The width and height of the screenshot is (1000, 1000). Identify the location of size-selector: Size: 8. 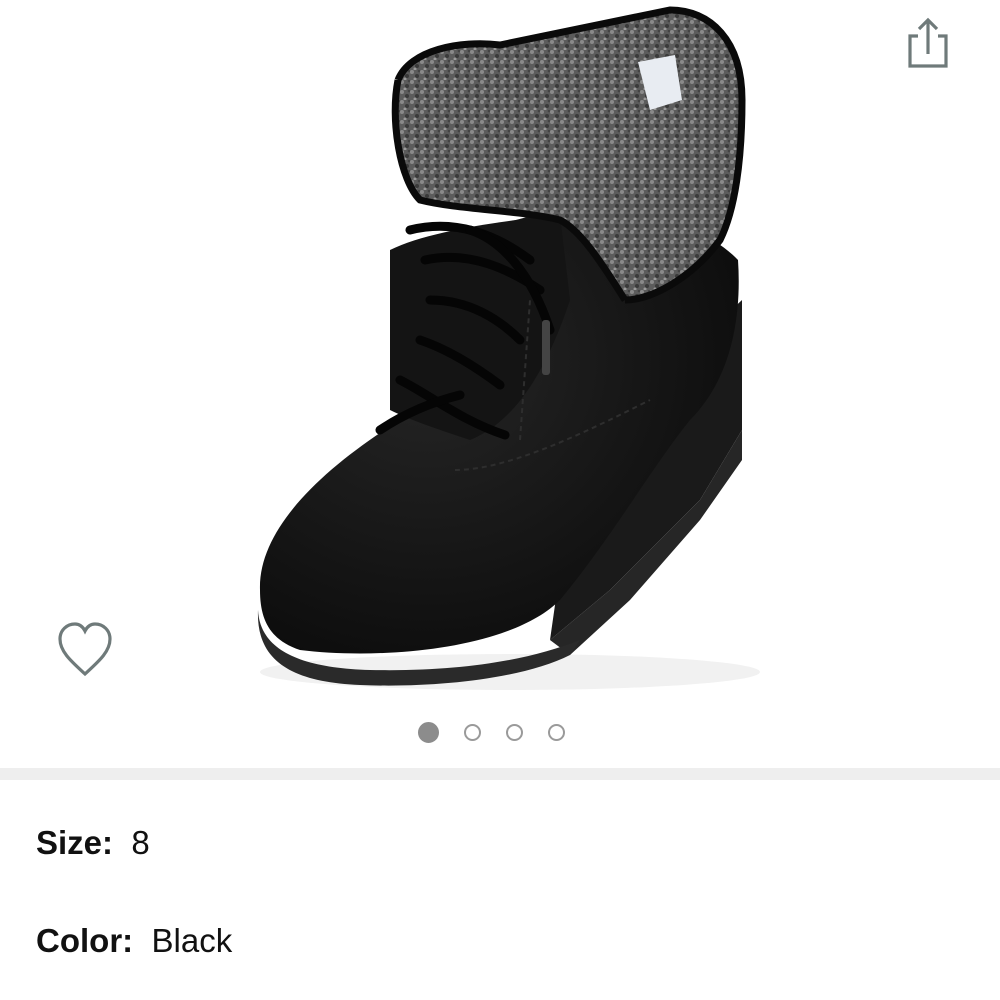
(93, 843).